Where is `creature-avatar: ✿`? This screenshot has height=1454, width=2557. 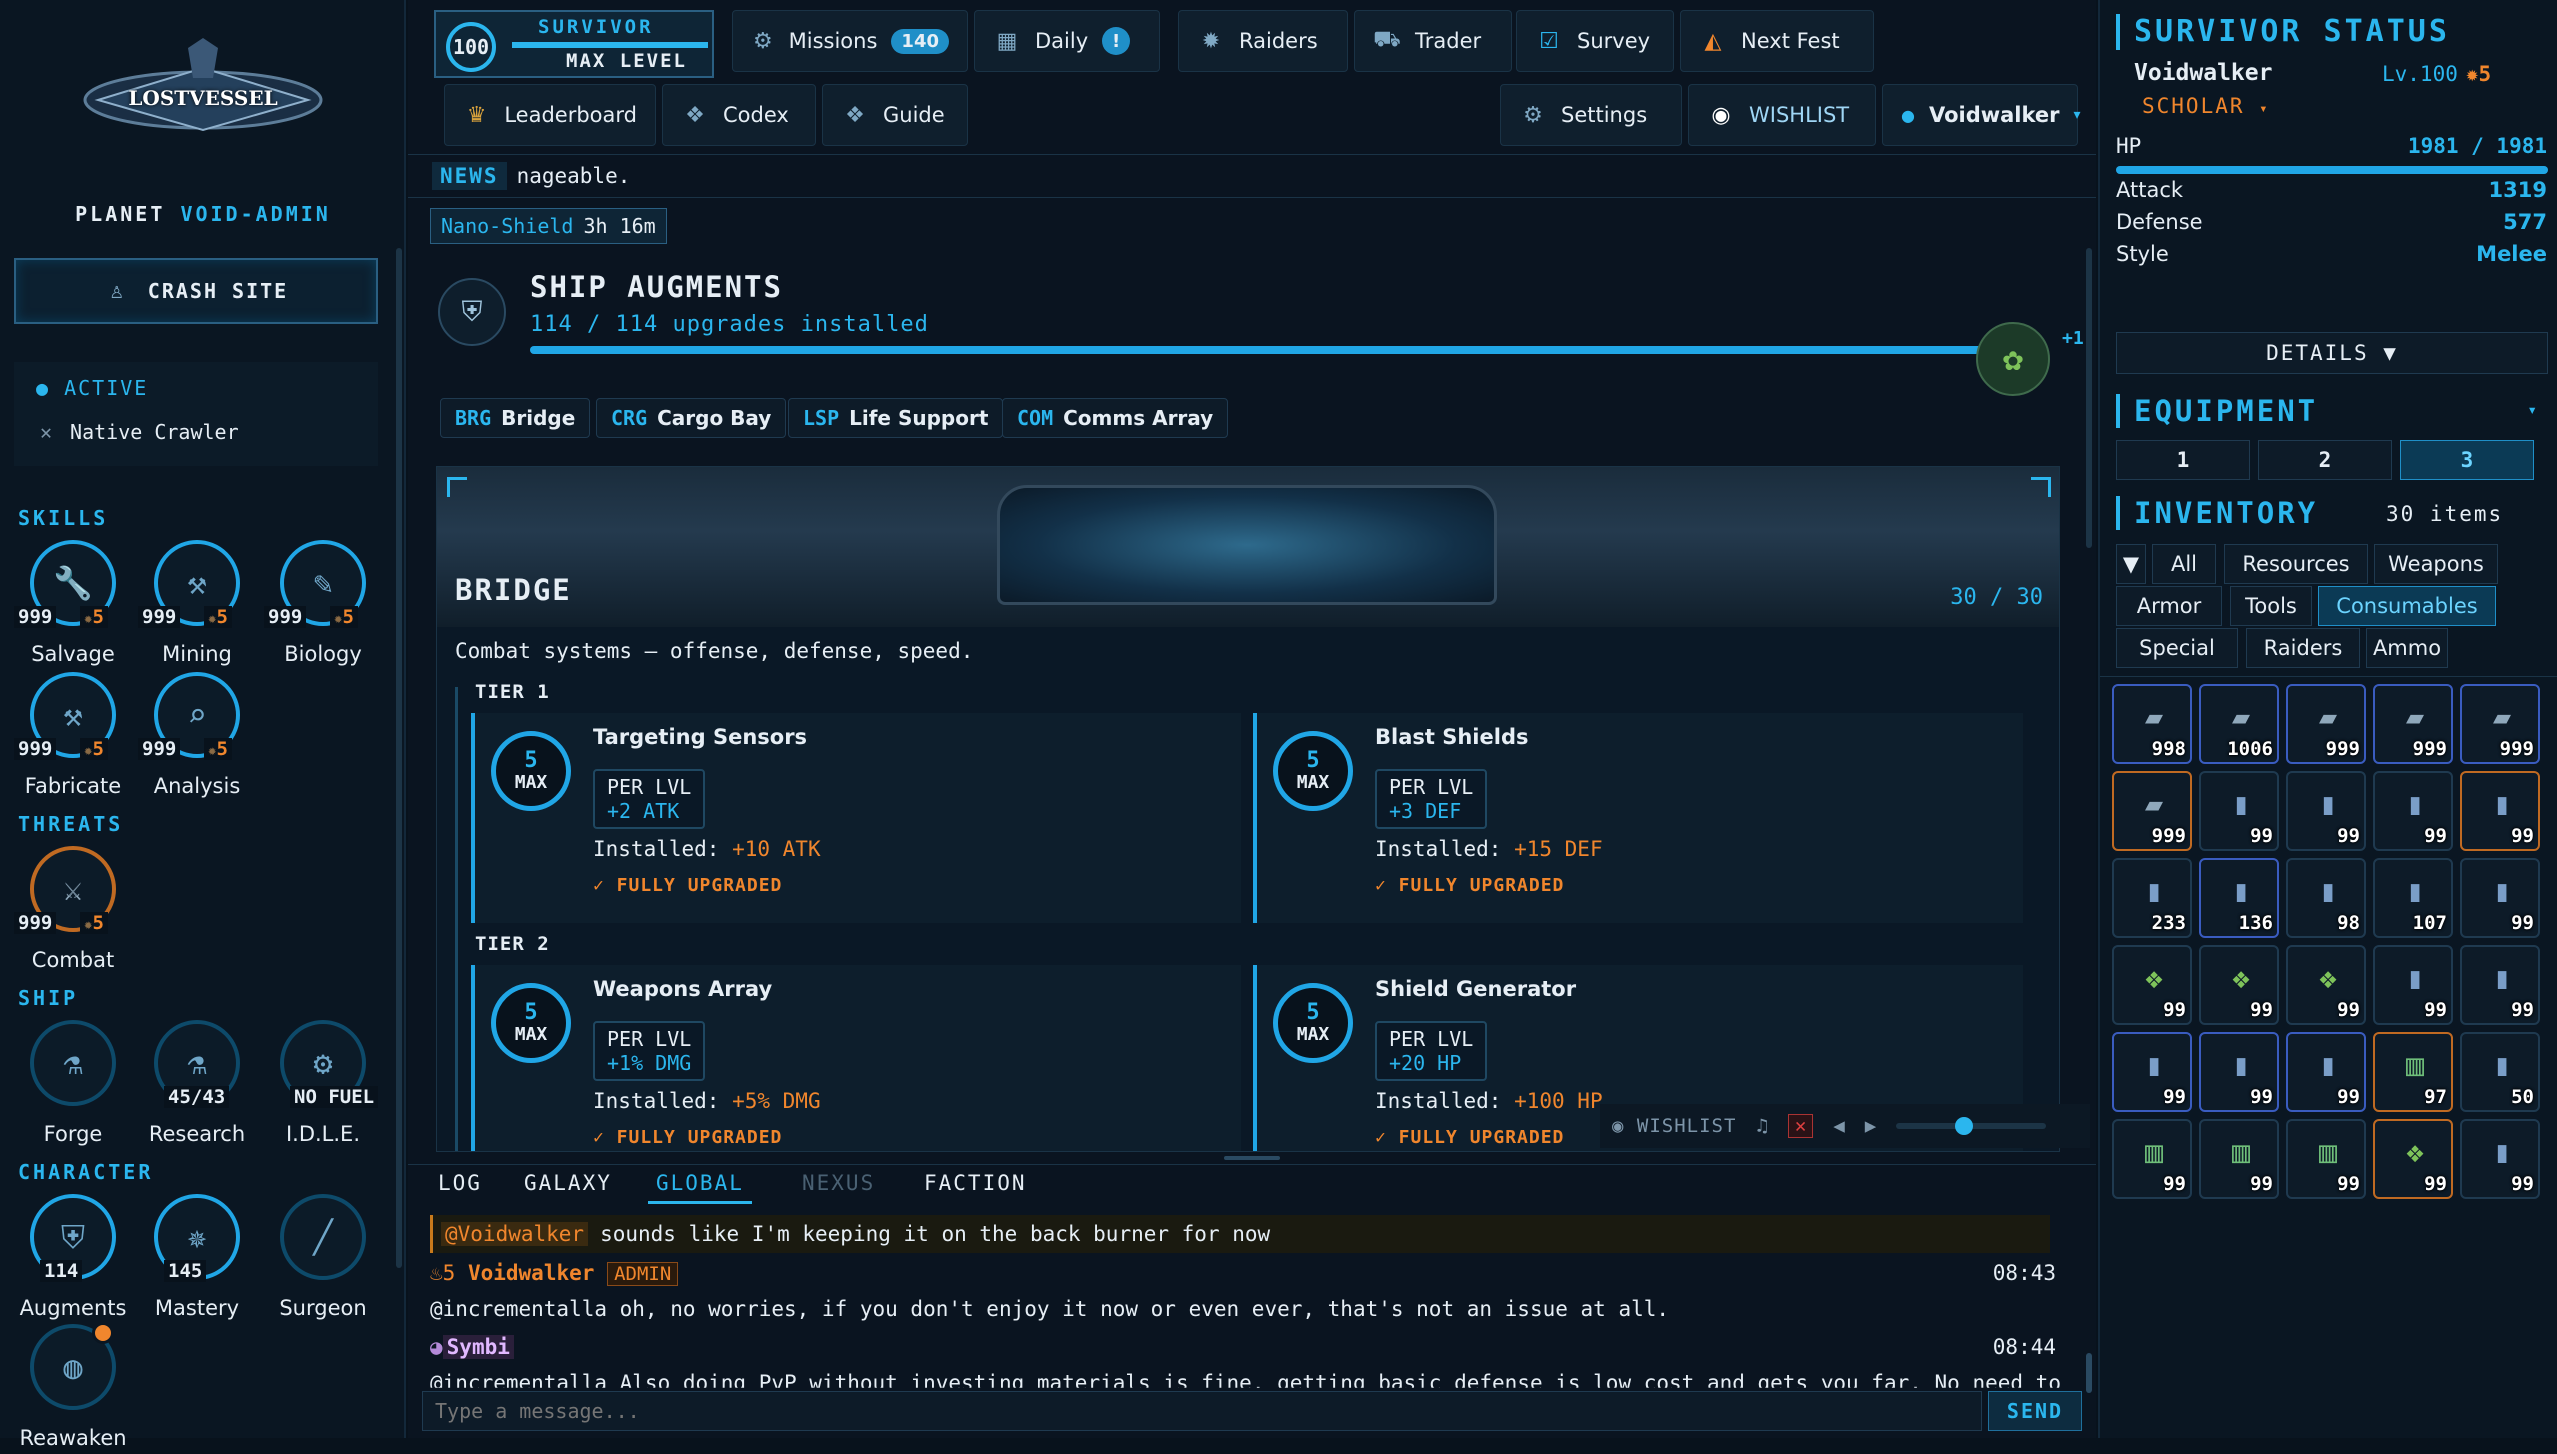
creature-avatar: ✿ is located at coordinates (2013, 359).